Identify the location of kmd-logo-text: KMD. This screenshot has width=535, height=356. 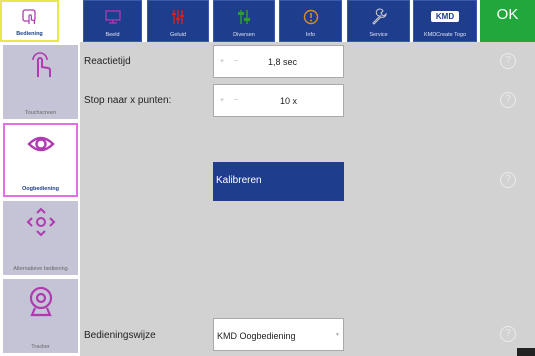
(445, 16).